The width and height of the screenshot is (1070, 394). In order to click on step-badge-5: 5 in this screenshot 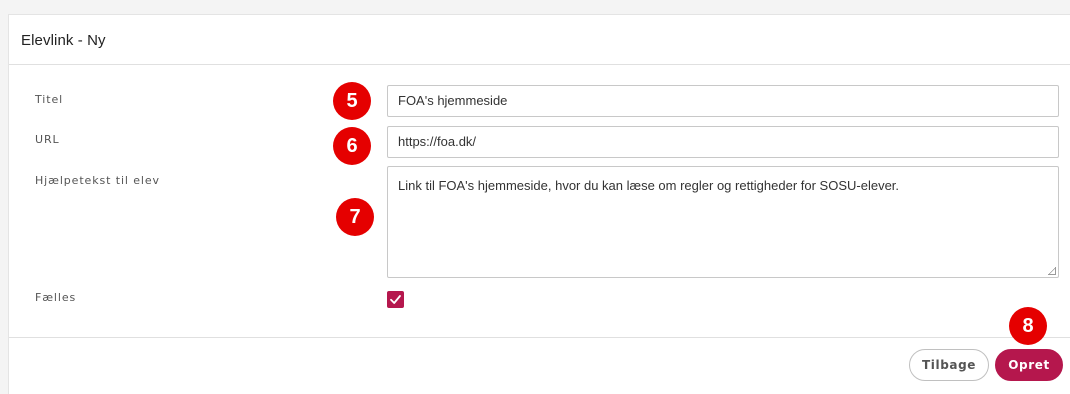, I will do `click(352, 101)`.